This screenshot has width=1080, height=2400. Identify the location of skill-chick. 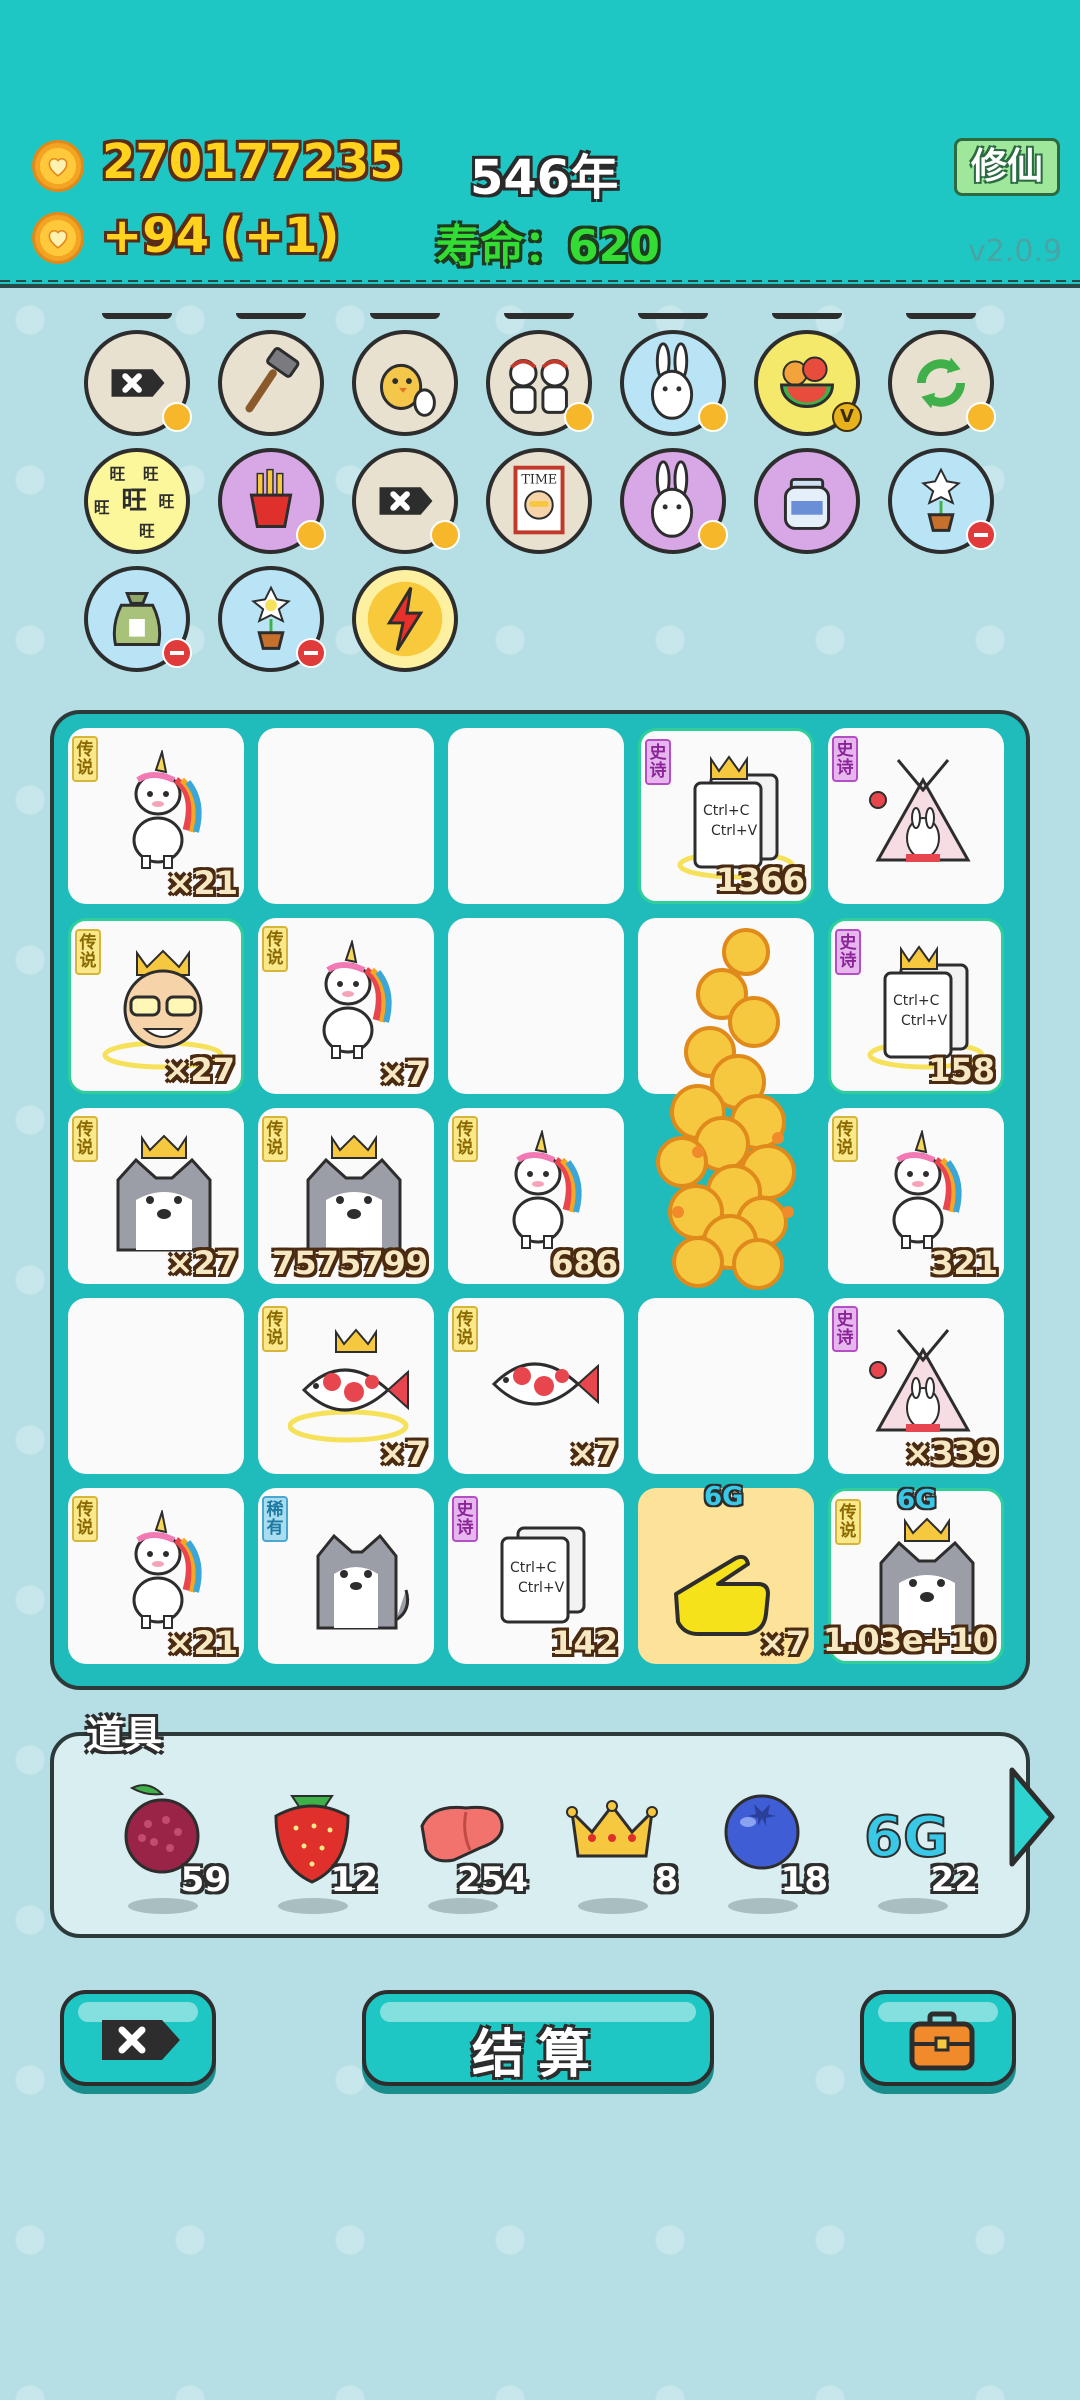
(405, 383).